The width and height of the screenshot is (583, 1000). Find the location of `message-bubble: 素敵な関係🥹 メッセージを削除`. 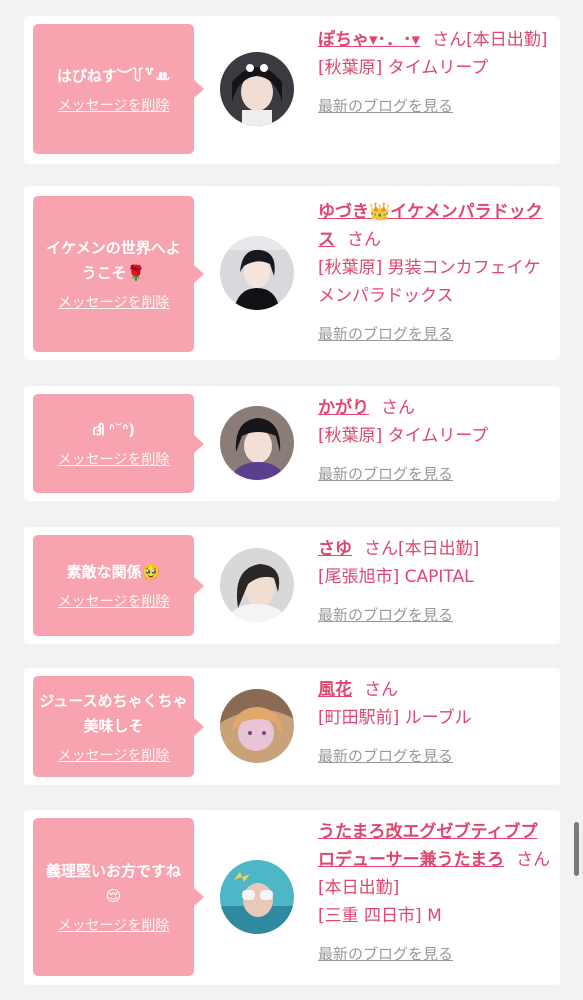

message-bubble: 素敵な関係🥹 メッセージを削除 is located at coordinates (118, 585).